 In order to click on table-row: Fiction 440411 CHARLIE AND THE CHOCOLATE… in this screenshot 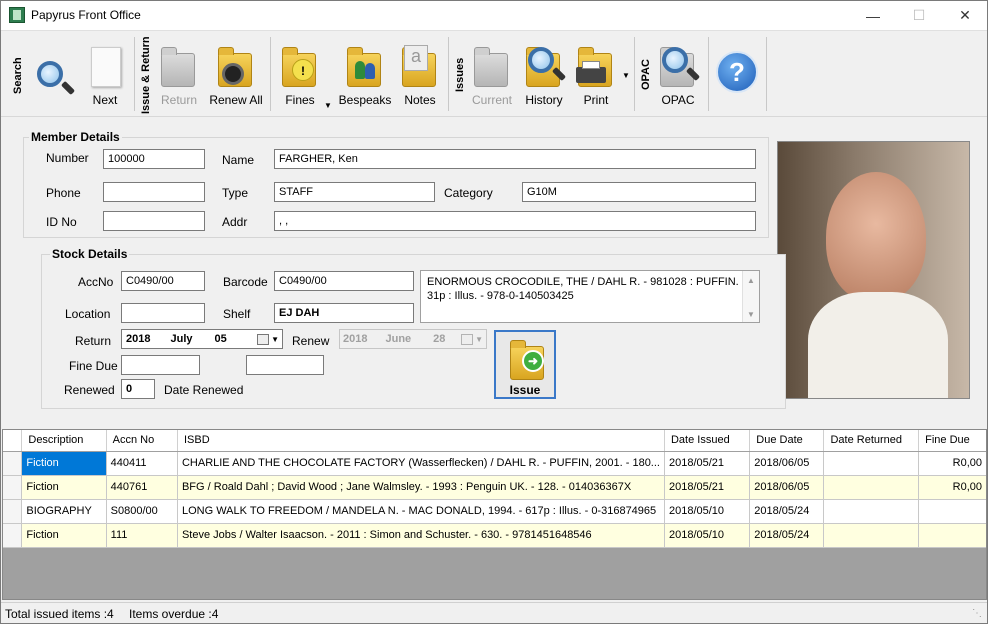, I will do `click(494, 463)`.